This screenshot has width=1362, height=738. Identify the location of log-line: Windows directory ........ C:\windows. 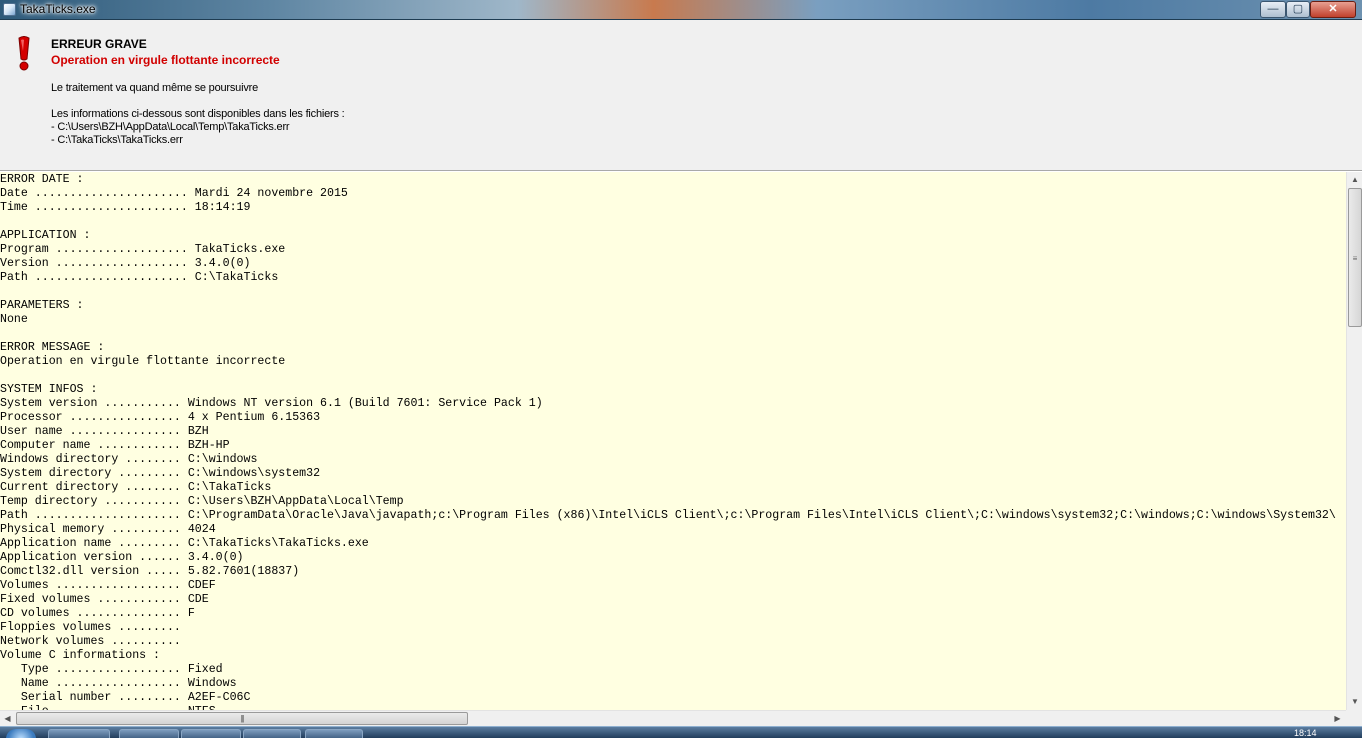
(129, 459).